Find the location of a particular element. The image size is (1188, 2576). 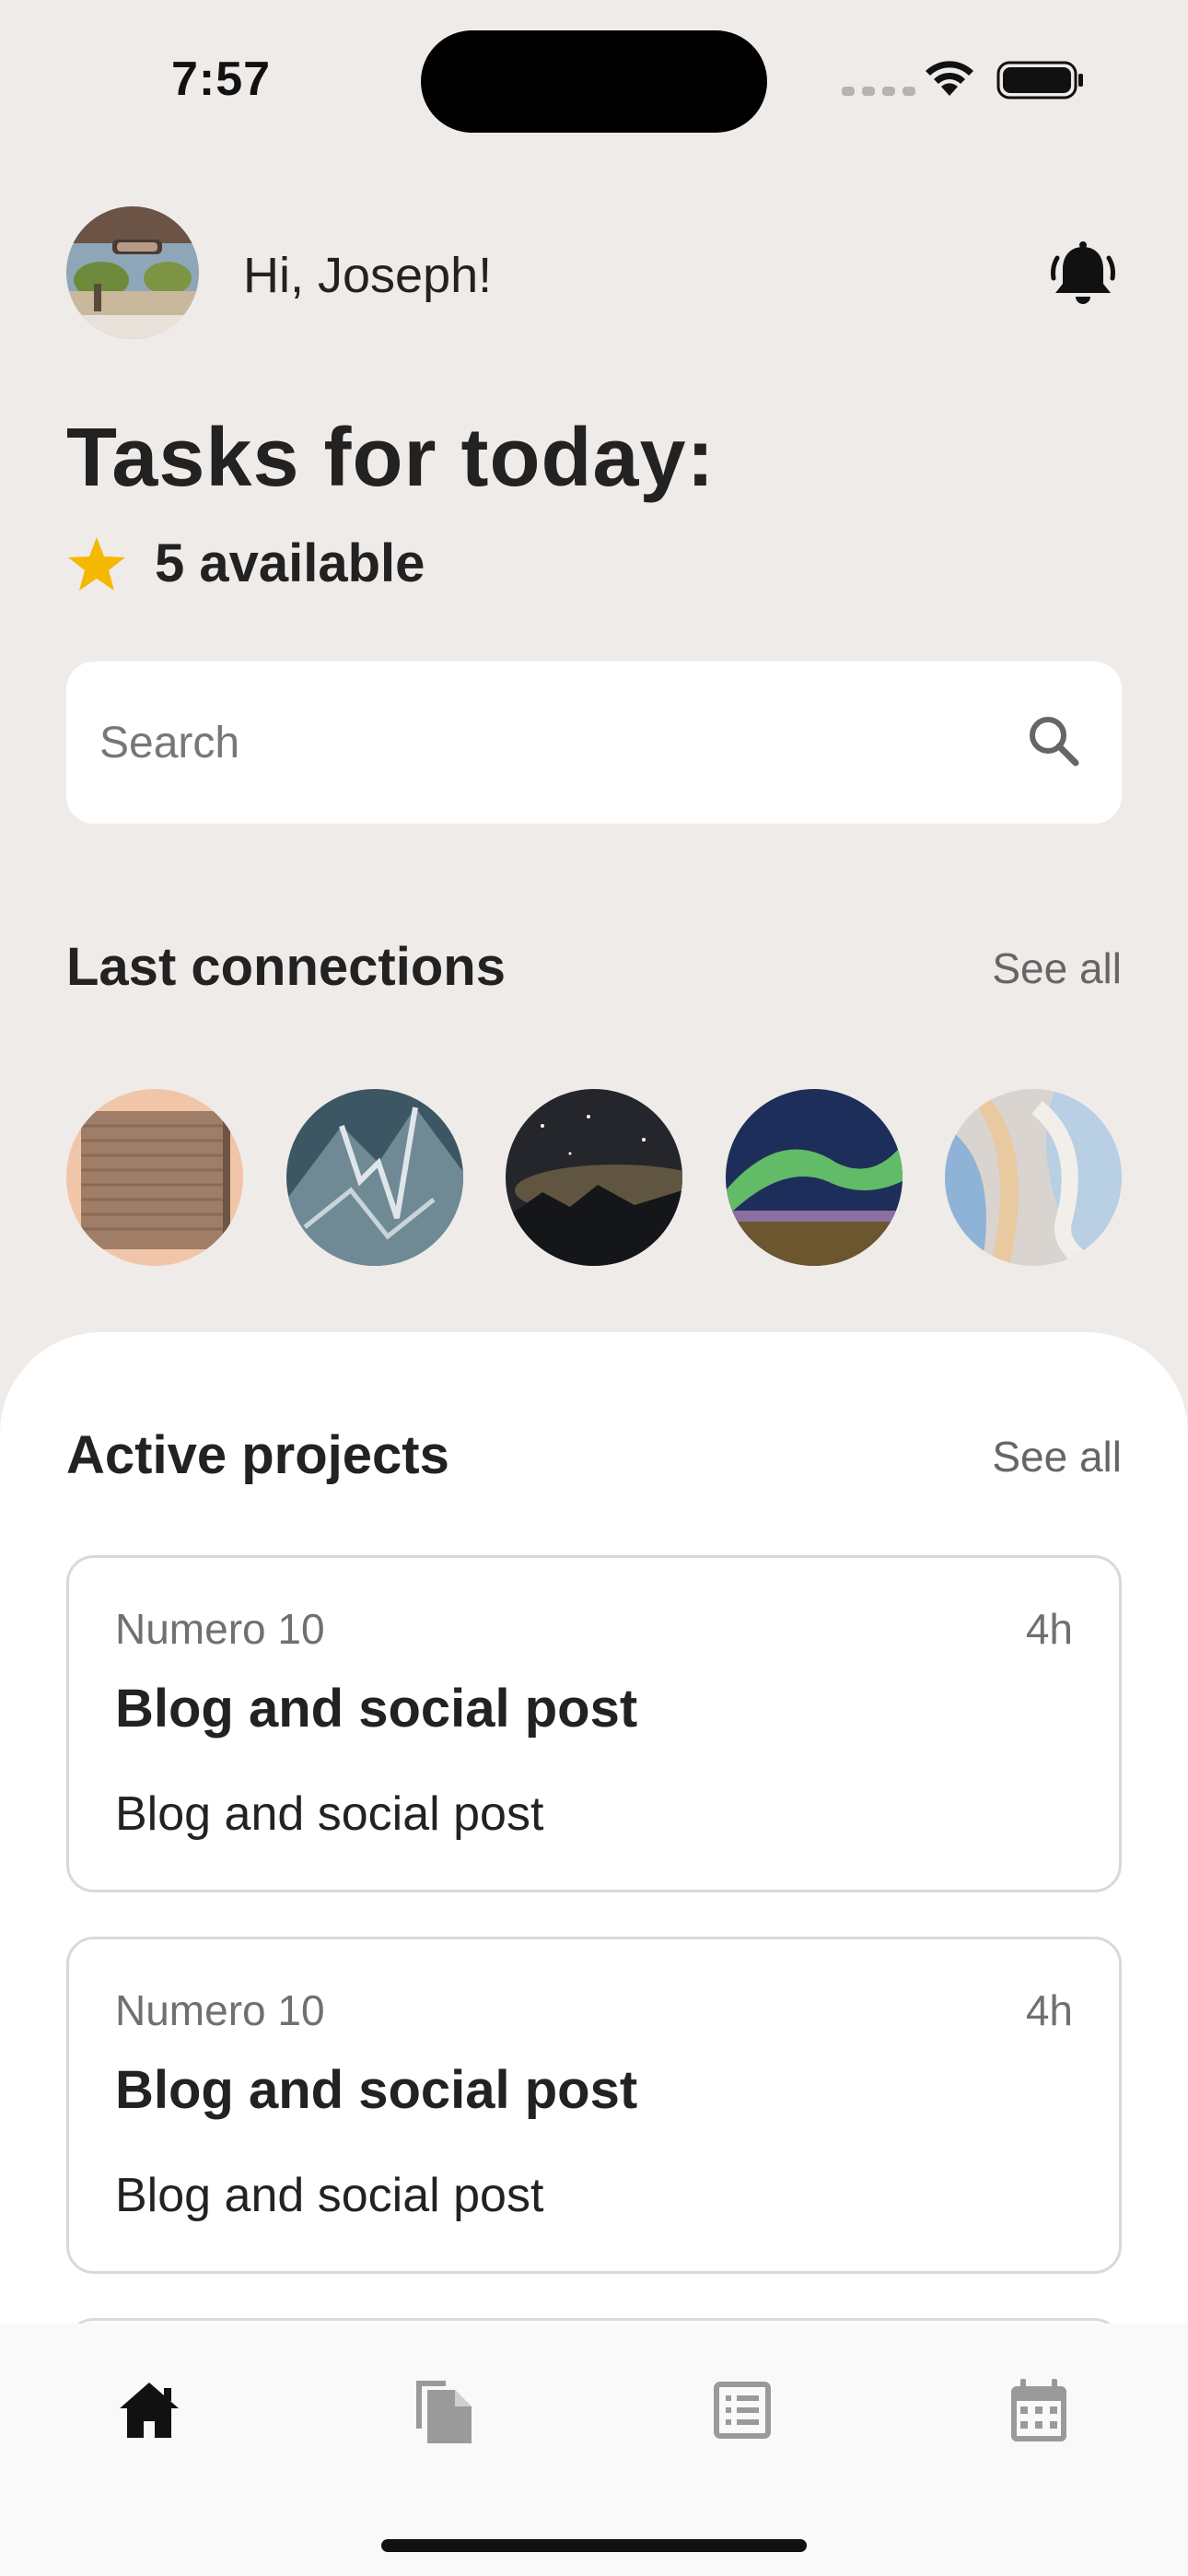

page-title: Tasks for today: is located at coordinates (391, 458).